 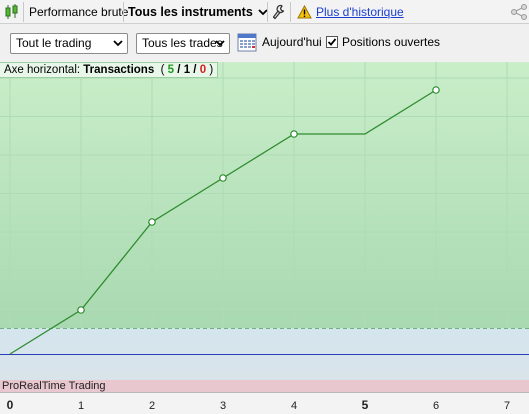 I want to click on trades-select: Tous les trades, so click(x=183, y=43).